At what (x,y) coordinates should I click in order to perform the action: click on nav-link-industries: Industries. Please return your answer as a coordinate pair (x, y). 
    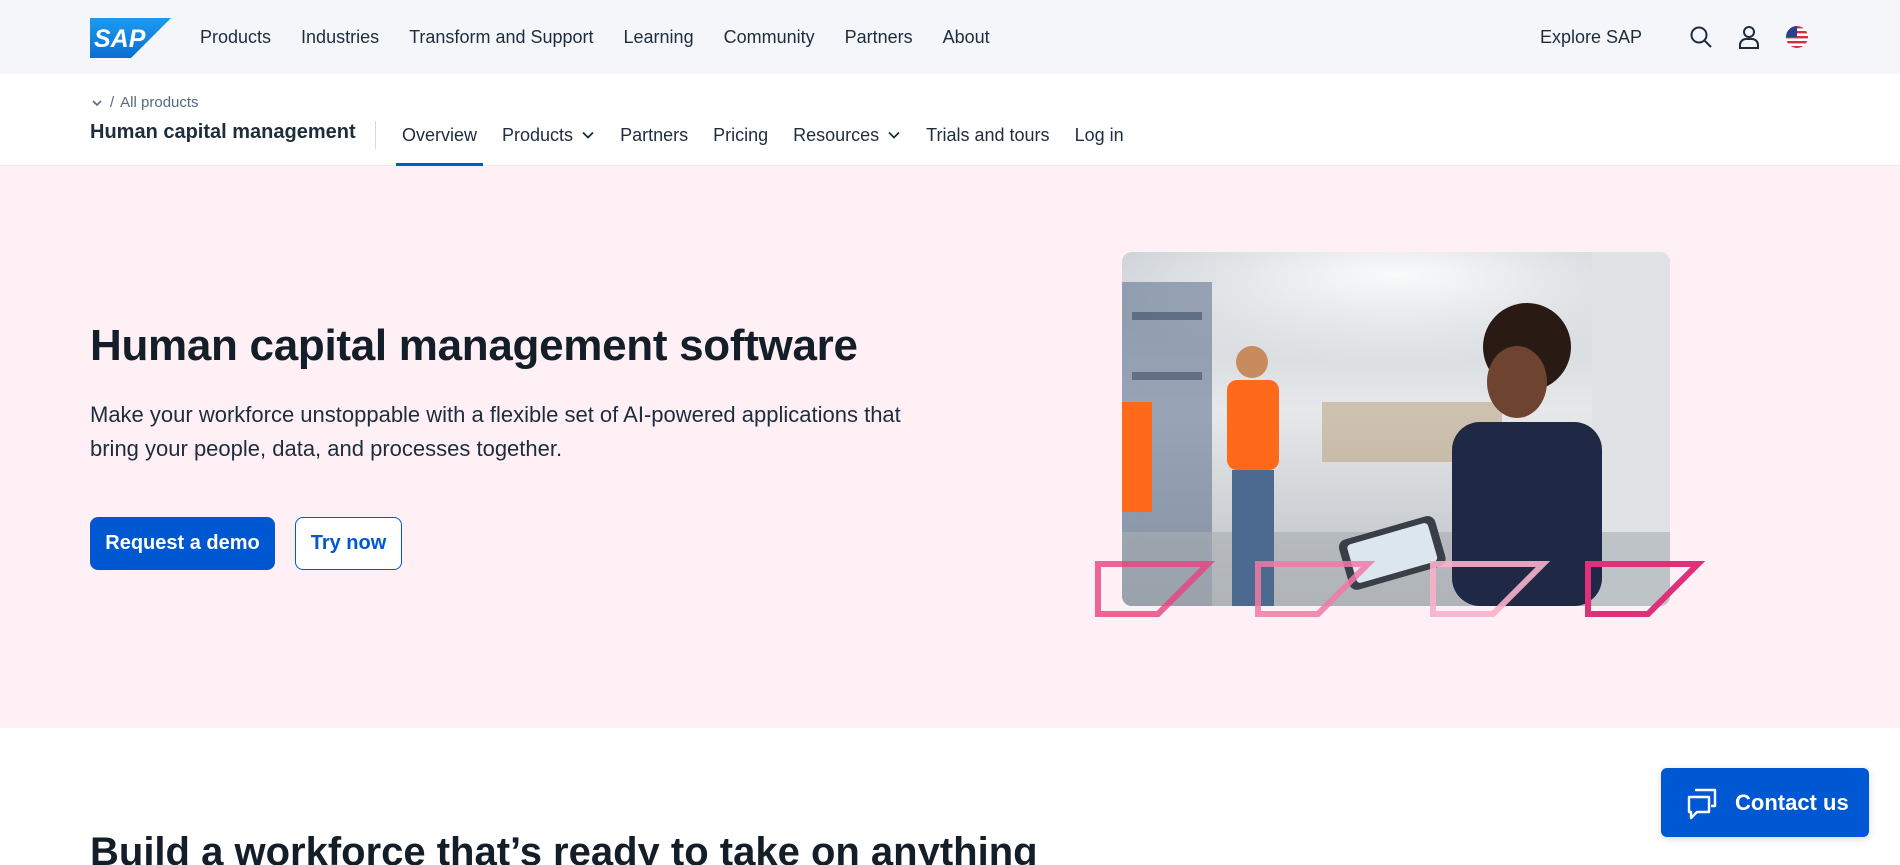
    Looking at the image, I should click on (340, 37).